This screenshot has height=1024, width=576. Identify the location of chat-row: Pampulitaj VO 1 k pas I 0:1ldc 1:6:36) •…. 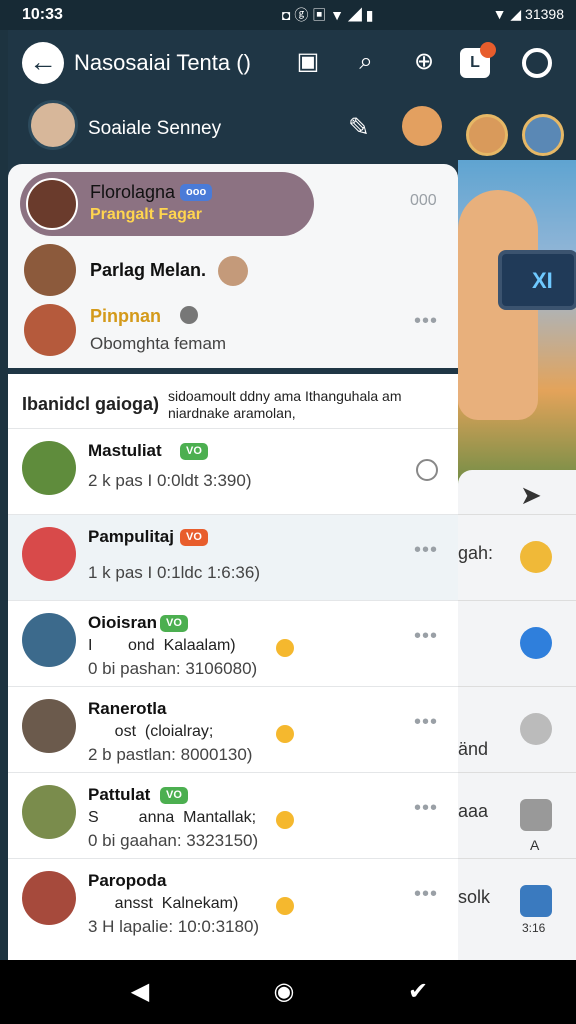
(233, 557).